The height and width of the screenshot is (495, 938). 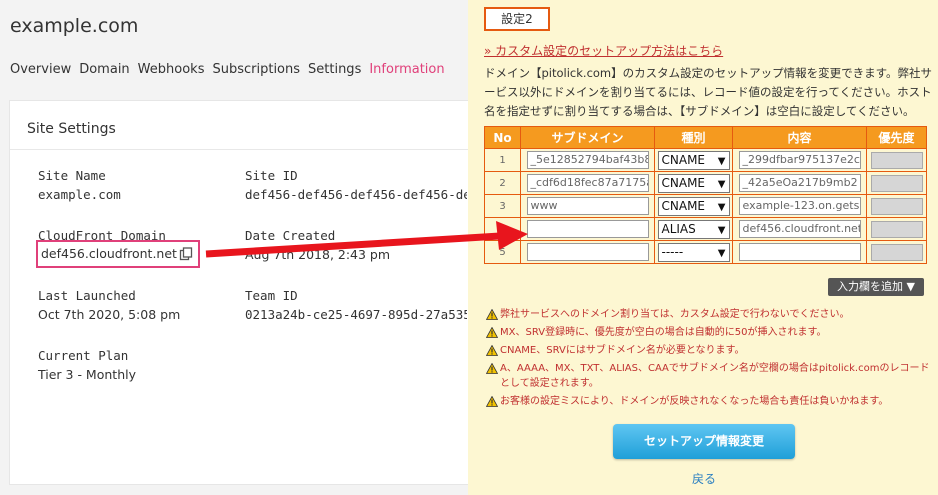 What do you see at coordinates (799, 160) in the screenshot?
I see `content-input: _299dfbar975137e2c` at bounding box center [799, 160].